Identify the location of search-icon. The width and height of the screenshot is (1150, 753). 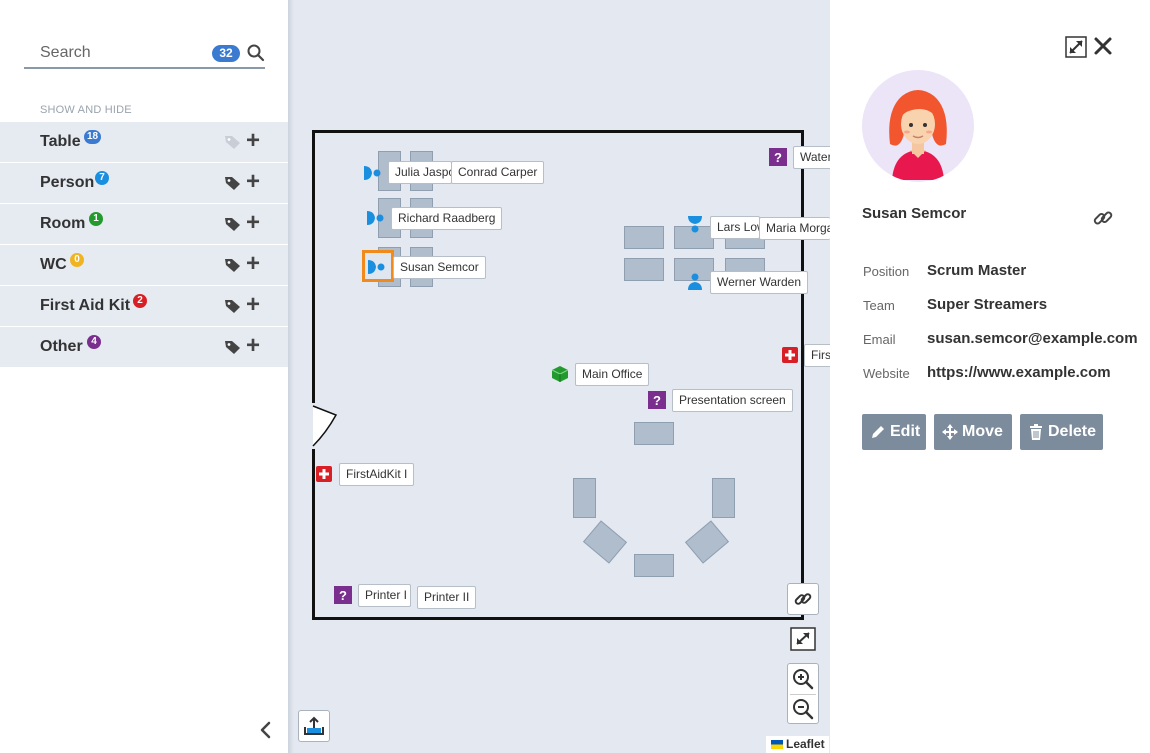
(256, 53).